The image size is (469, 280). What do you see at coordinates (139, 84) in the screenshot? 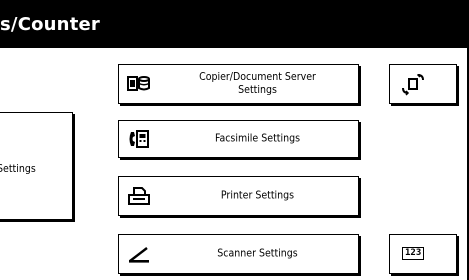
I see `copier-document-server-icon` at bounding box center [139, 84].